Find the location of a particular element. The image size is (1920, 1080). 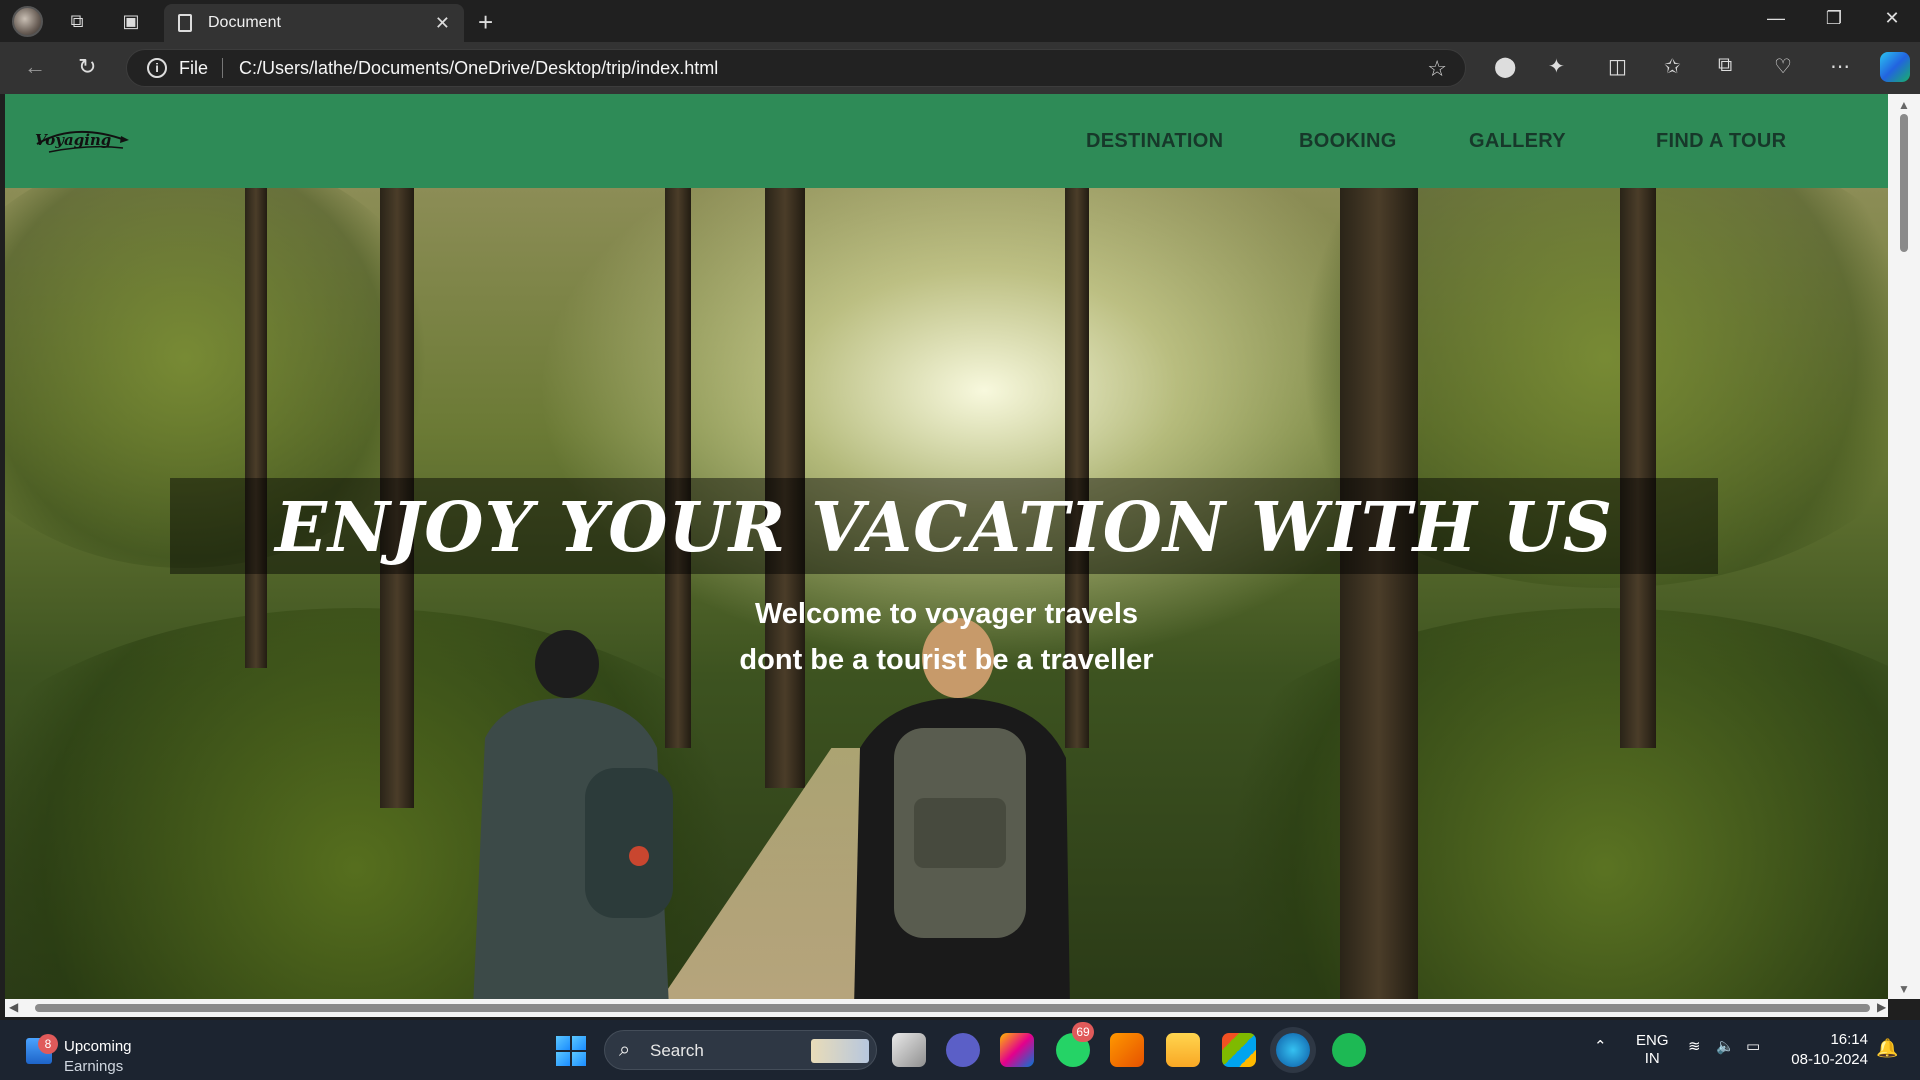

volume-icon: 🔈 is located at coordinates (1725, 1047).